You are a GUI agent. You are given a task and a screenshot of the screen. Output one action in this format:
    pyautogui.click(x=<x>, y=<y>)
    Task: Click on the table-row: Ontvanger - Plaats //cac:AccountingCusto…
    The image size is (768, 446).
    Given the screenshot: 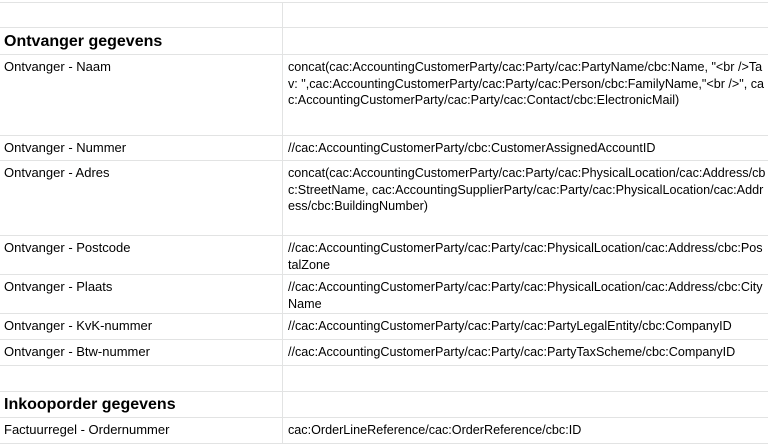 What is the action you would take?
    pyautogui.click(x=384, y=294)
    